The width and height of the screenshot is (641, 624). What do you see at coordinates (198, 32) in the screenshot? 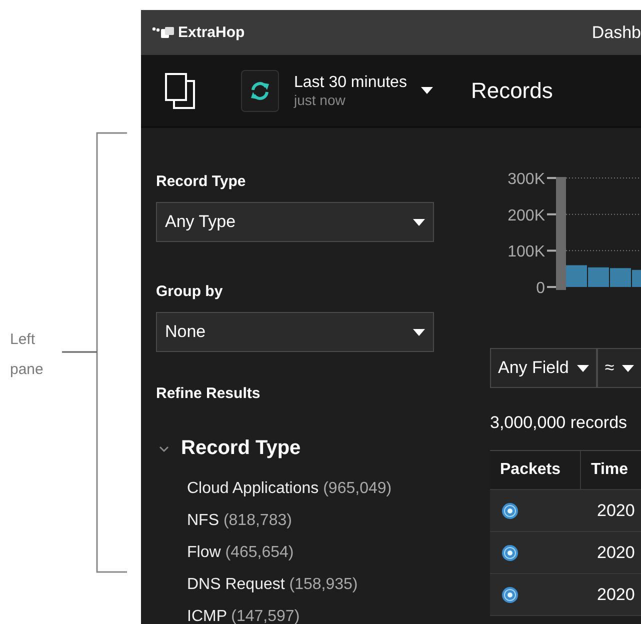
I see `logo: ExtraHop` at bounding box center [198, 32].